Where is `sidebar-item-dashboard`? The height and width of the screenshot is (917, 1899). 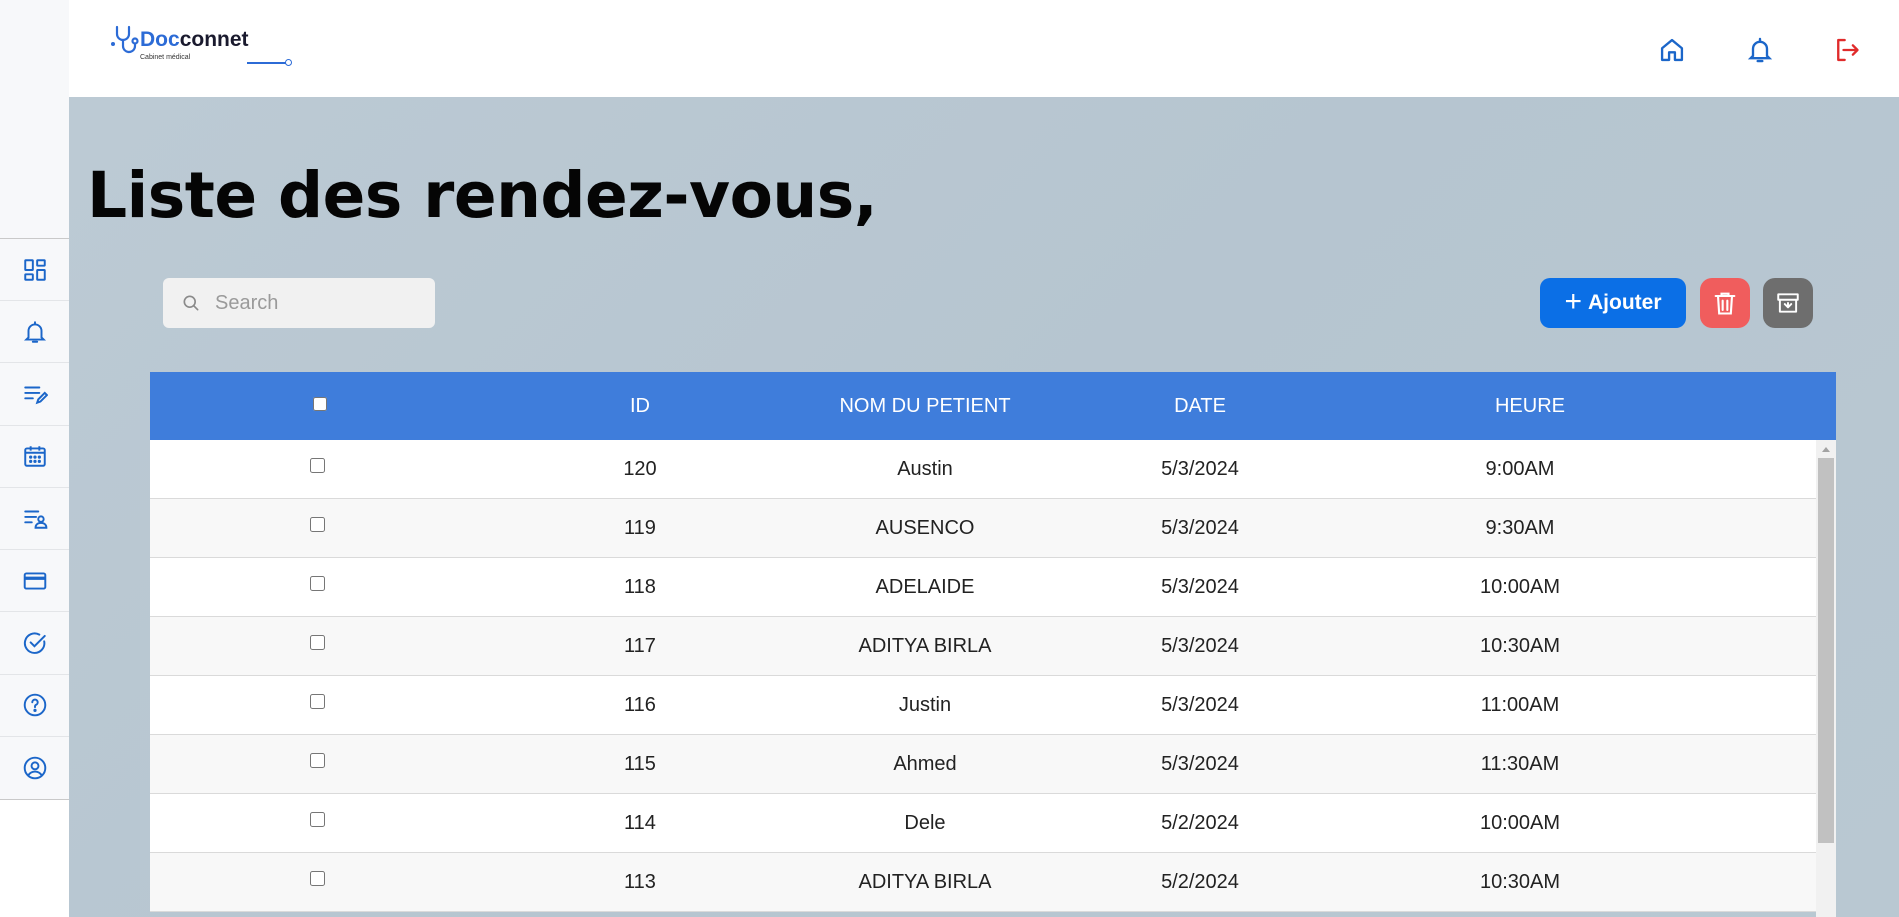 sidebar-item-dashboard is located at coordinates (34, 270).